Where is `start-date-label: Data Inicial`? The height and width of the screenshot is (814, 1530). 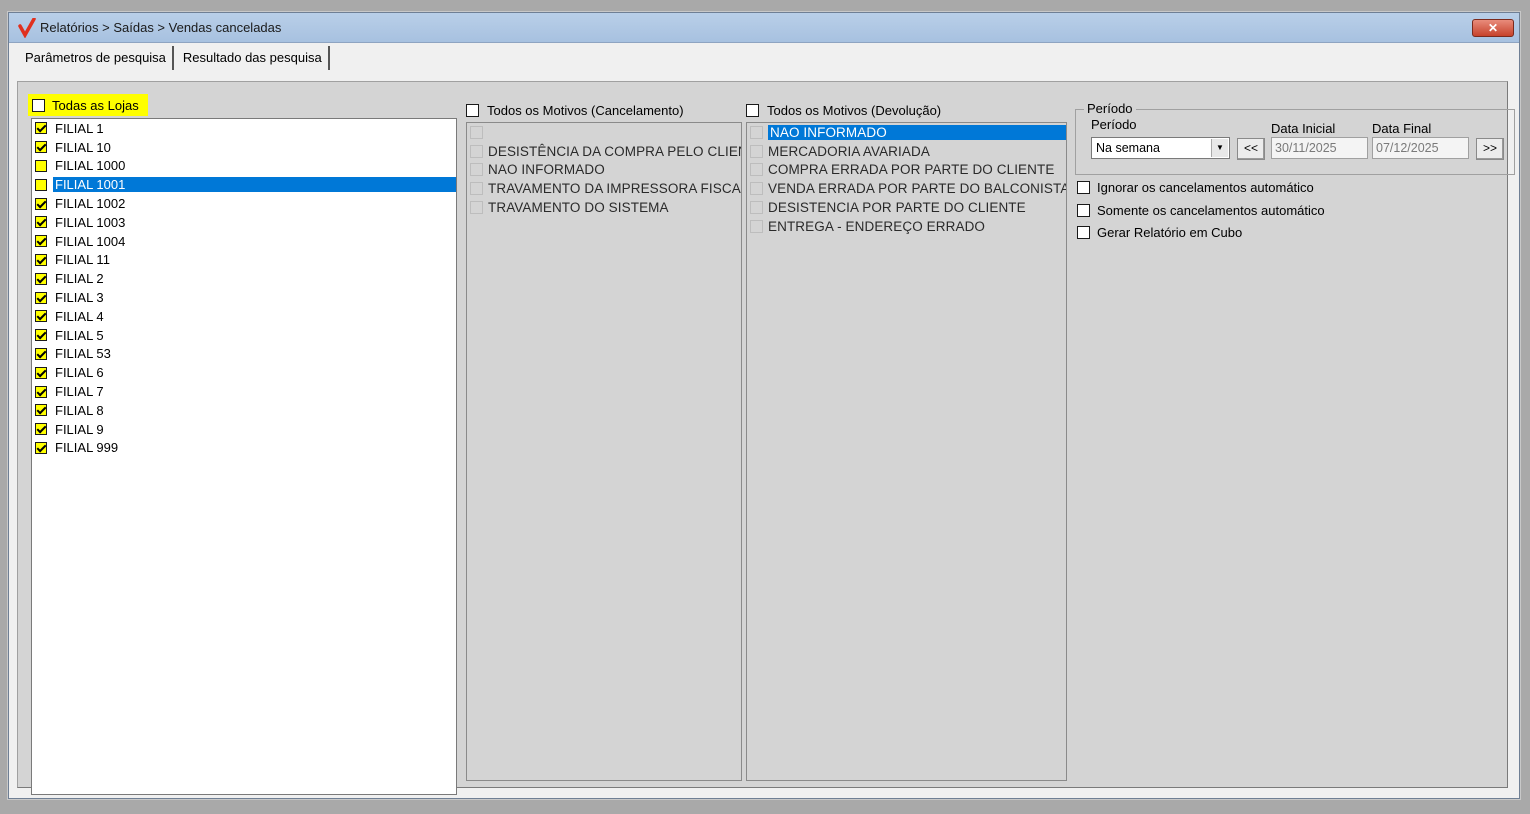
start-date-label: Data Inicial is located at coordinates (1303, 128).